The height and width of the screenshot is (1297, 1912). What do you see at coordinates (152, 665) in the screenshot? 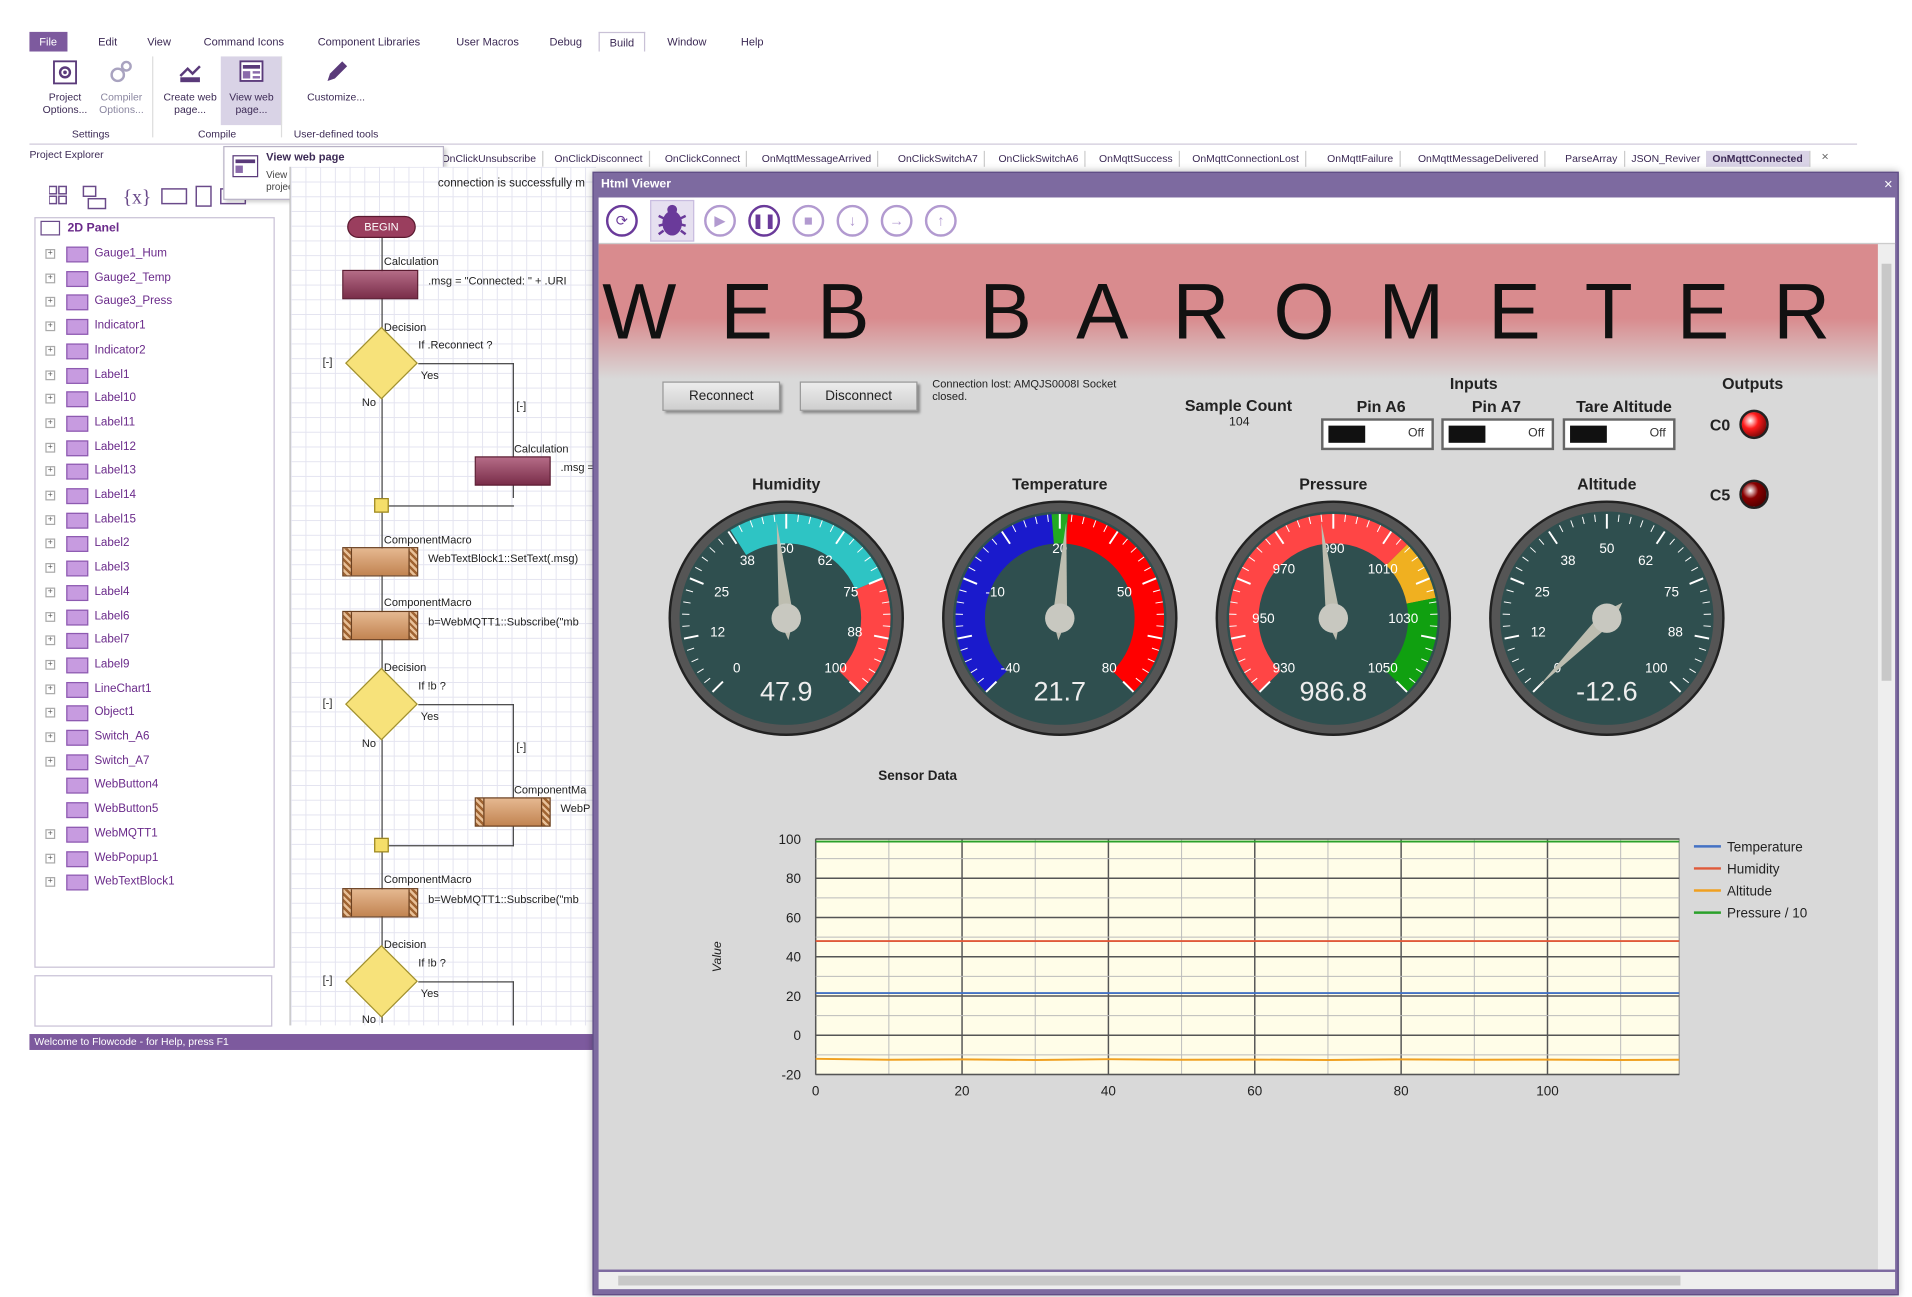
I see `tree-item: + Label9` at bounding box center [152, 665].